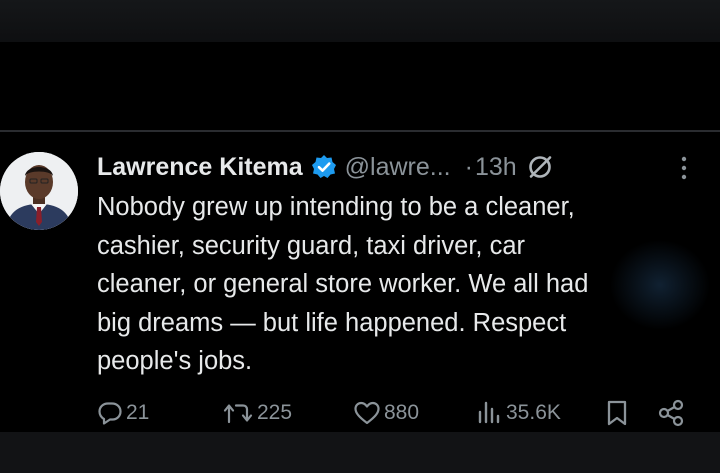 This screenshot has height=473, width=720. I want to click on share-button, so click(671, 413).